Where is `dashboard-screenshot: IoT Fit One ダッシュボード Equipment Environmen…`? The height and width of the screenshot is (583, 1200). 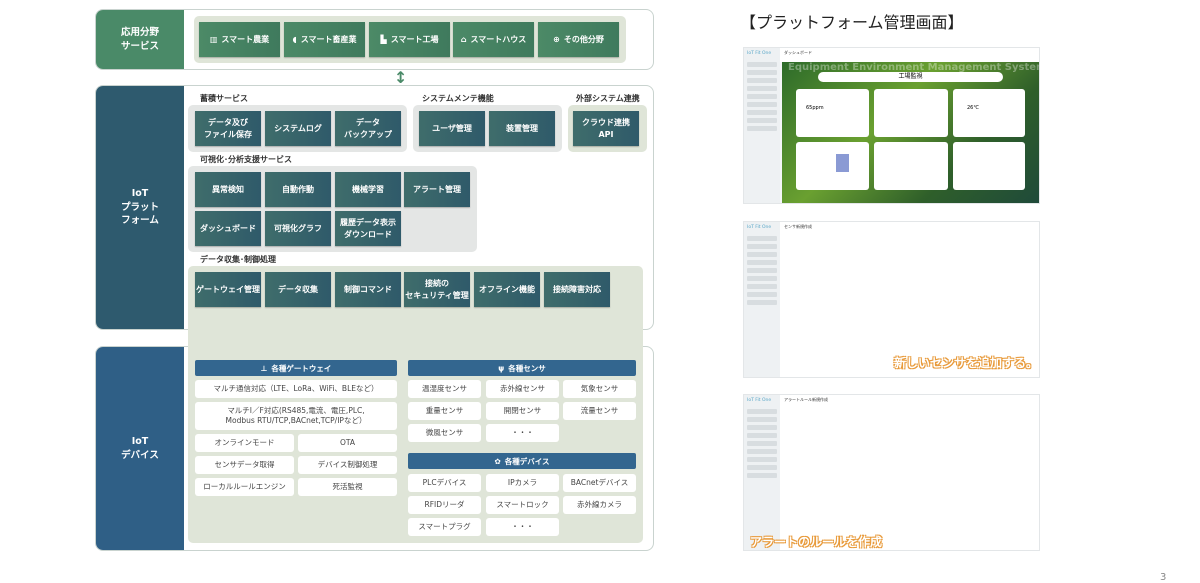 dashboard-screenshot: IoT Fit One ダッシュボード Equipment Environmen… is located at coordinates (891, 125).